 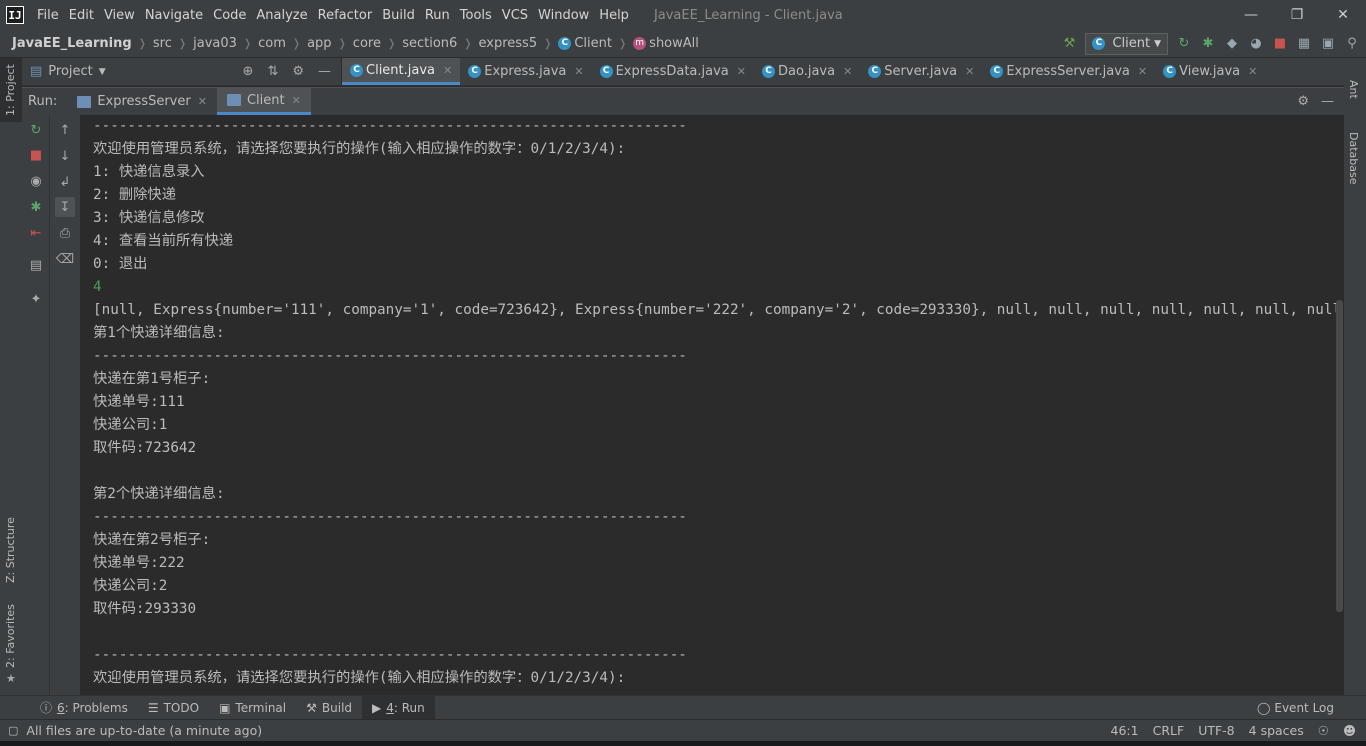 I want to click on restore-icon: ❐, so click(x=1297, y=15).